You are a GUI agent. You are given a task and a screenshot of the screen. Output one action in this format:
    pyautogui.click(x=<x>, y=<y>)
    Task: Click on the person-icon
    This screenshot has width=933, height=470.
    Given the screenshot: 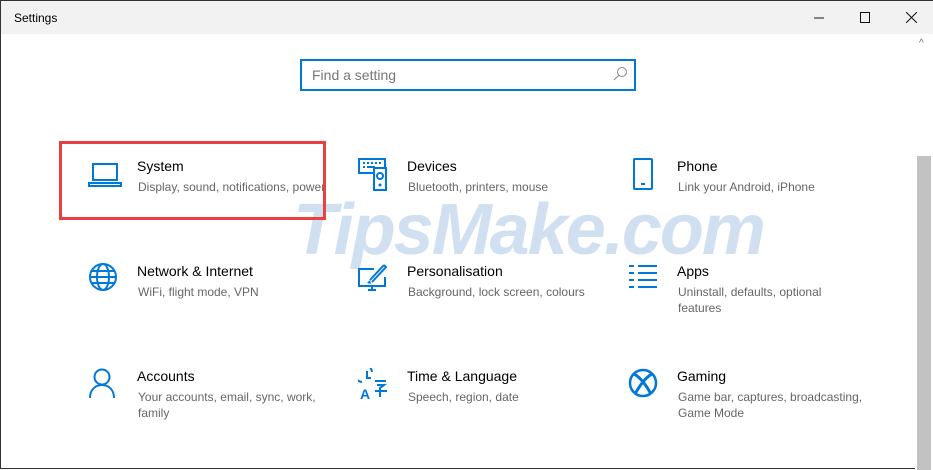 What is the action you would take?
    pyautogui.click(x=102, y=383)
    